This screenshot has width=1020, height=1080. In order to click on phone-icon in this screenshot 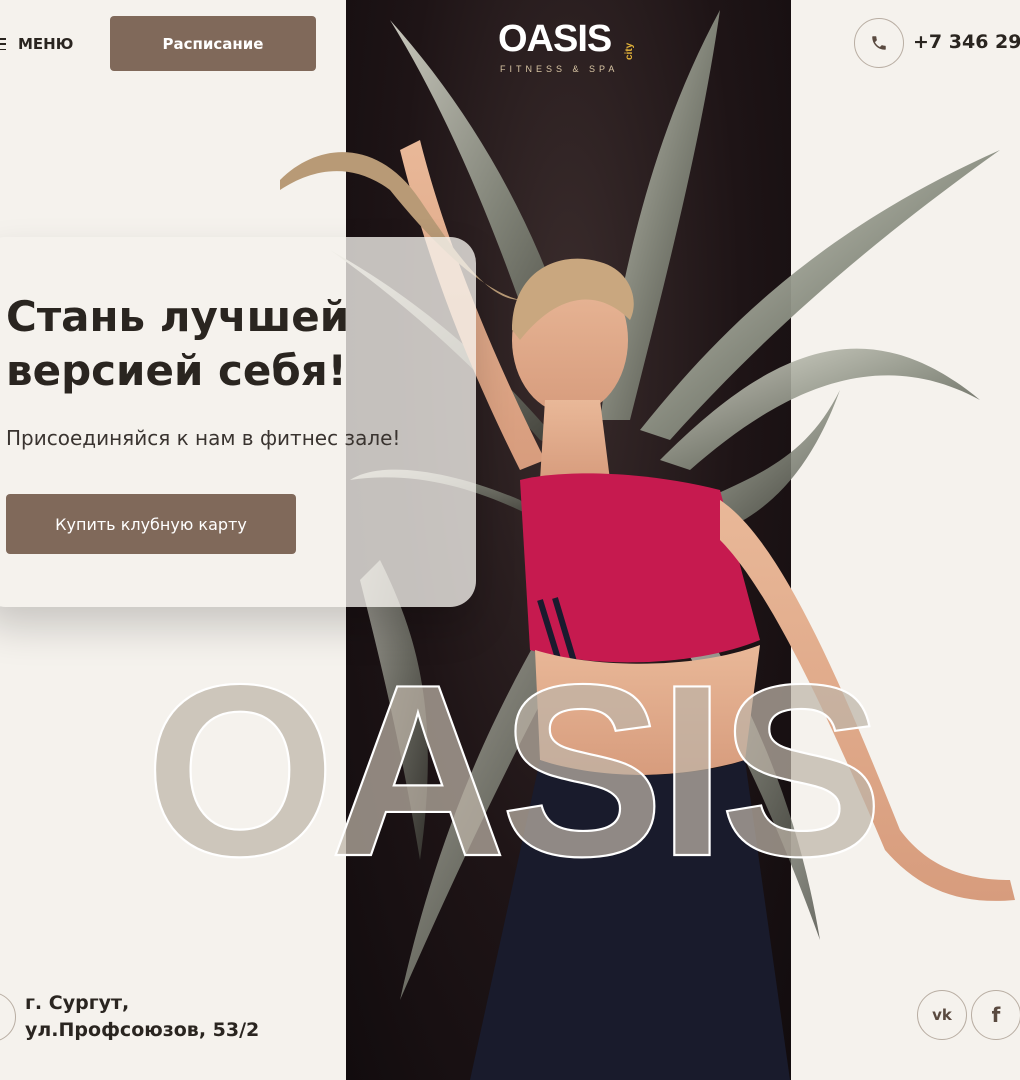, I will do `click(879, 43)`.